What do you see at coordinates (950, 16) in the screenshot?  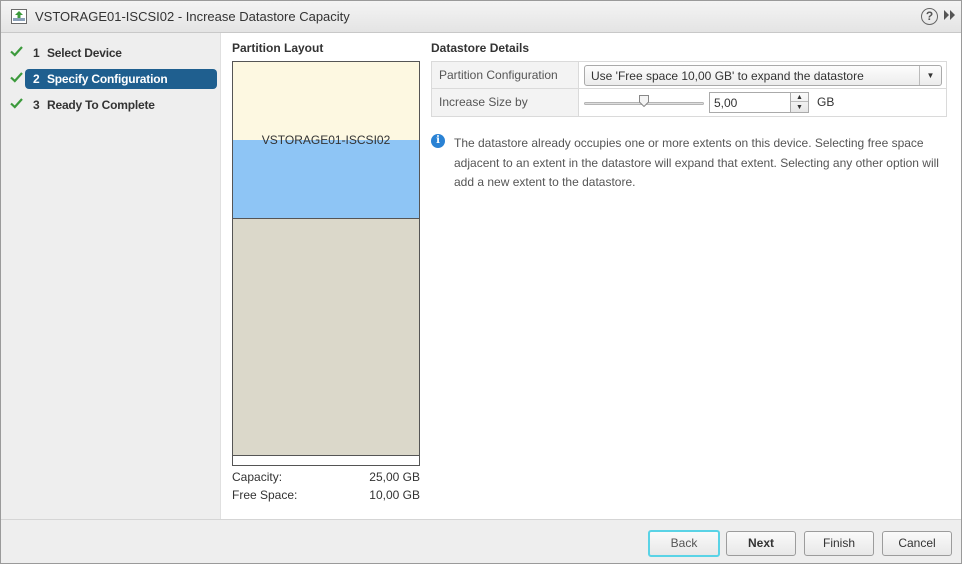 I see `popout-icon` at bounding box center [950, 16].